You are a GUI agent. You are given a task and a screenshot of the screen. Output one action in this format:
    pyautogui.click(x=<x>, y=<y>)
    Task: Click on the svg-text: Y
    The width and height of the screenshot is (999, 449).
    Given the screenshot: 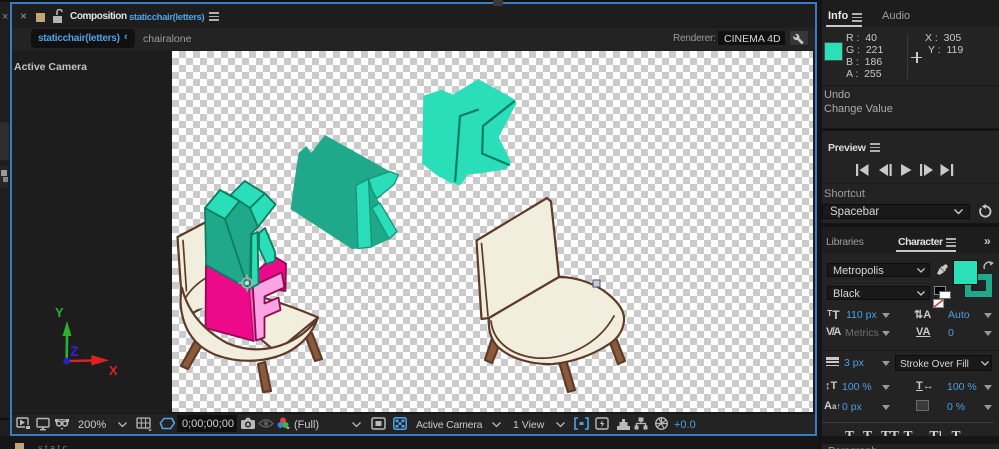 What is the action you would take?
    pyautogui.click(x=59, y=312)
    